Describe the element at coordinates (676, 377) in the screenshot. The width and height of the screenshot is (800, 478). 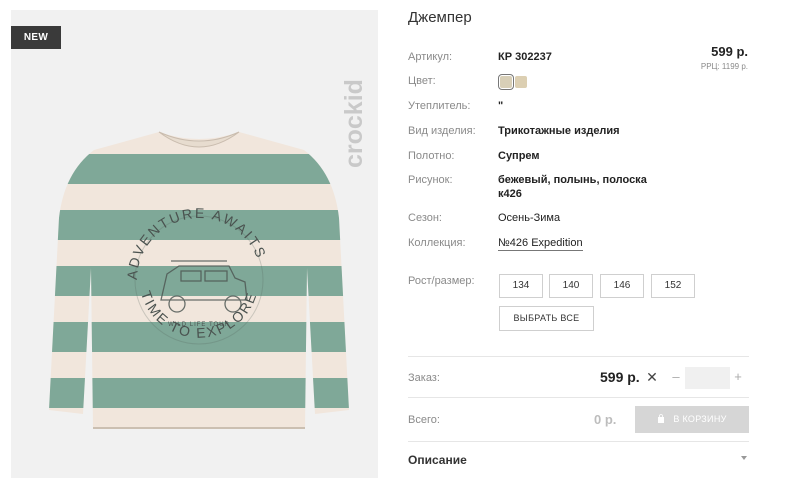
I see `quantity-decrement-button: –` at that location.